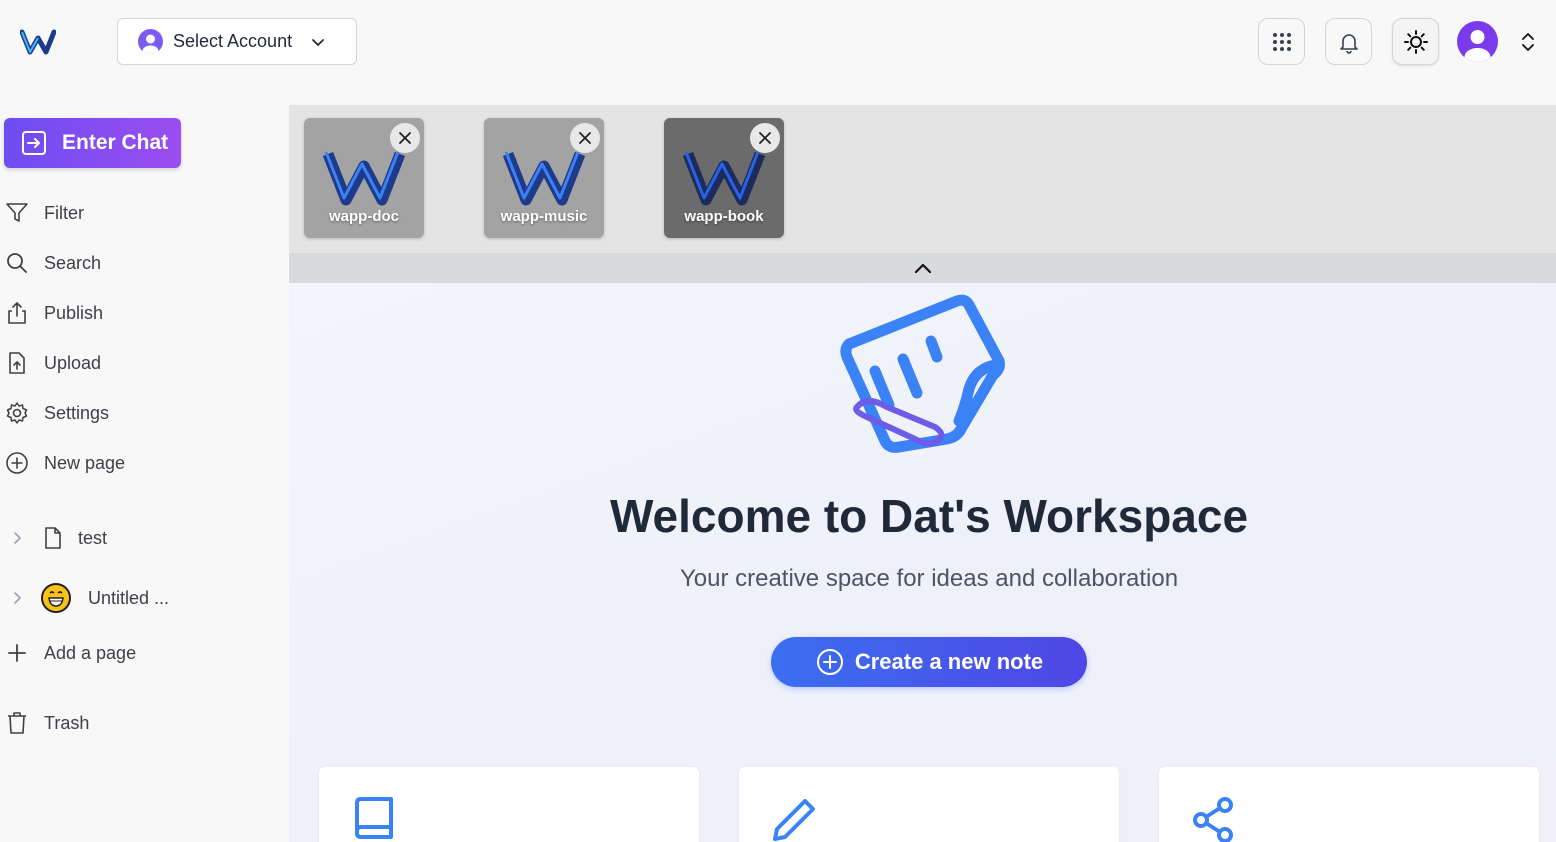  Describe the element at coordinates (64, 212) in the screenshot. I see `sidebar-item-label: Filter` at that location.